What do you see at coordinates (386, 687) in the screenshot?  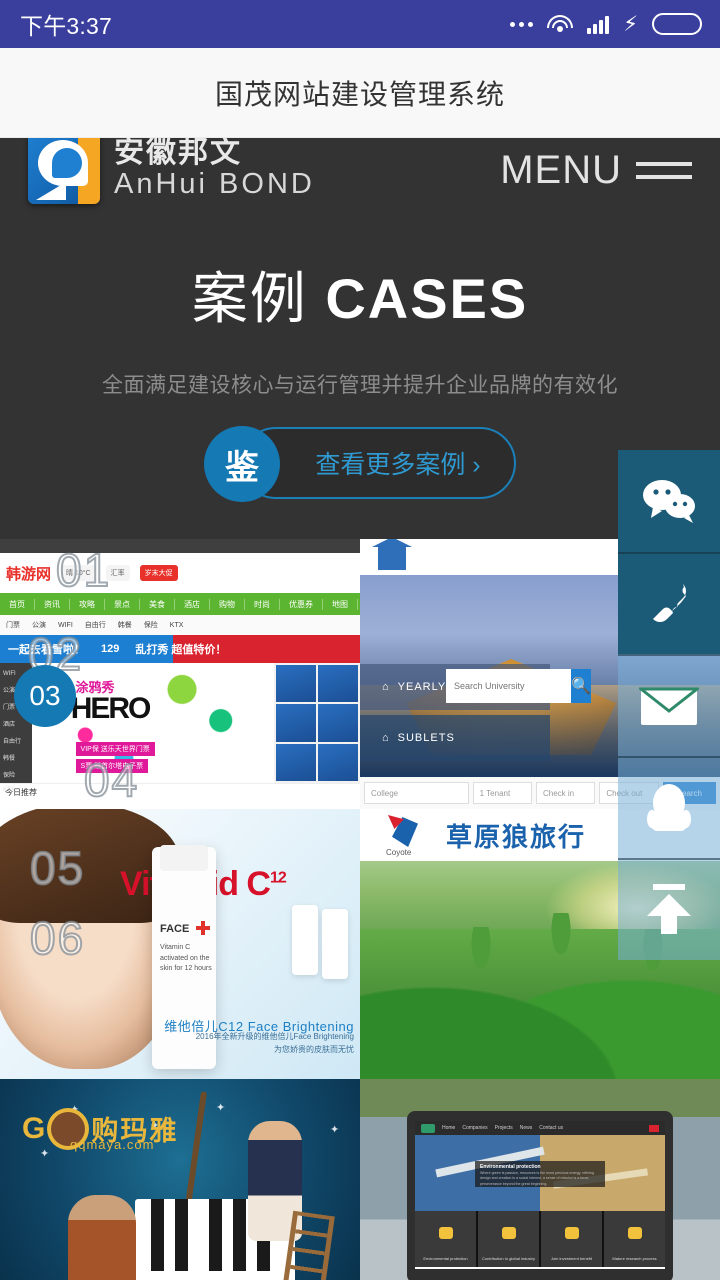 I see `house-search-icon: ⌂` at bounding box center [386, 687].